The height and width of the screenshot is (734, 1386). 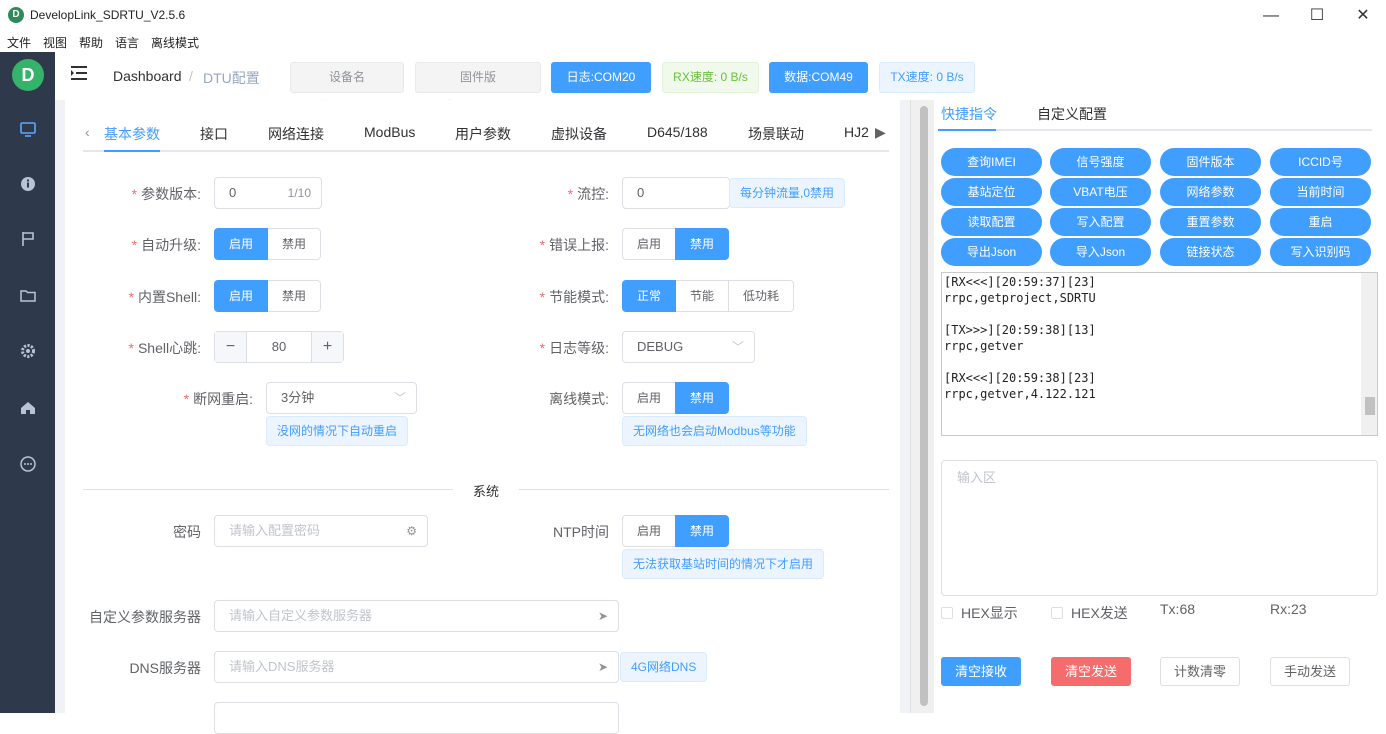 I want to click on breadcrumb-dashboard: Dashboard, so click(x=147, y=76).